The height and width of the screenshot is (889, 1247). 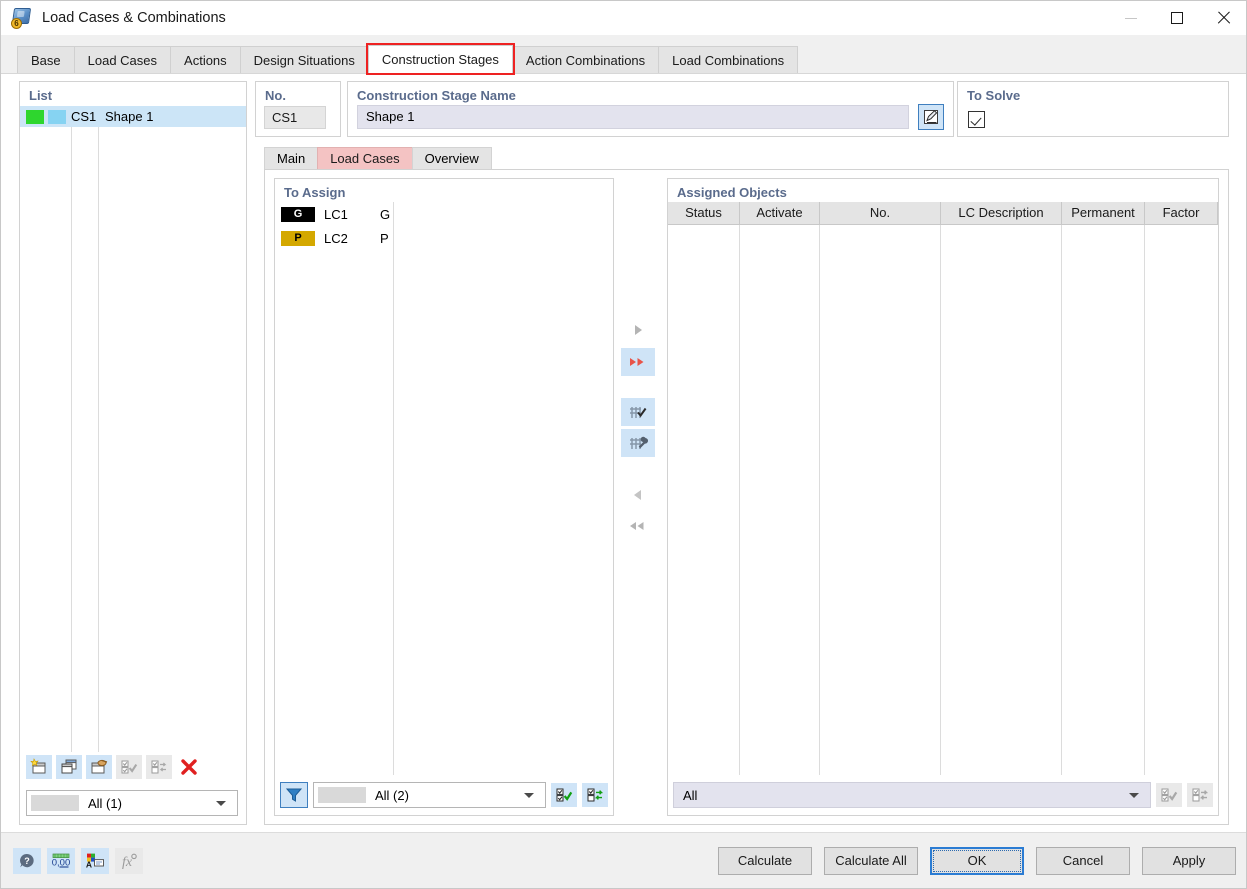 What do you see at coordinates (61, 860) in the screenshot?
I see `decimal-places-button: 0,00` at bounding box center [61, 860].